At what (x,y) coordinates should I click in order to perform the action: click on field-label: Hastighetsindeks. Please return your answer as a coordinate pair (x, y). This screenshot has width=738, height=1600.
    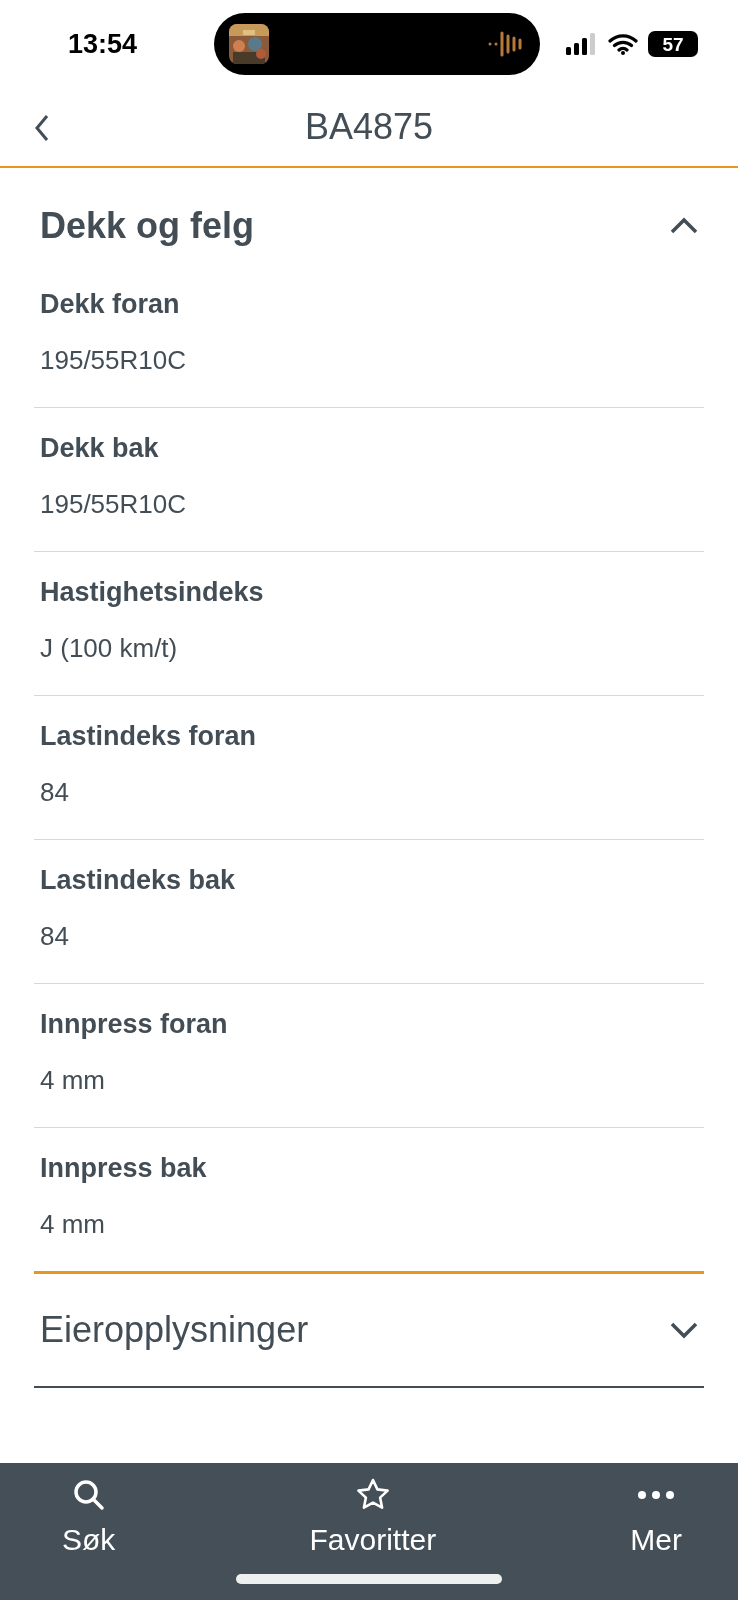
    Looking at the image, I should click on (152, 592).